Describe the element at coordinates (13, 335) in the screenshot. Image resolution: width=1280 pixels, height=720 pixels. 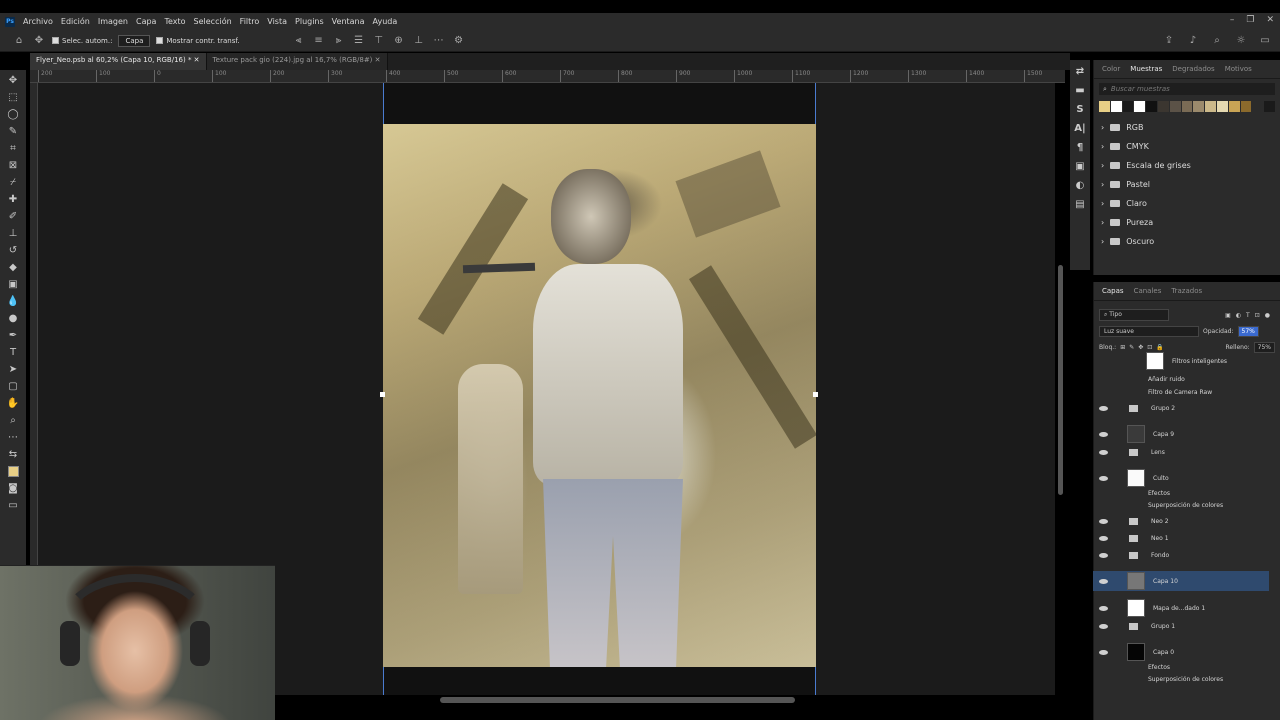
I see `pen-tool-icon: ✒` at that location.